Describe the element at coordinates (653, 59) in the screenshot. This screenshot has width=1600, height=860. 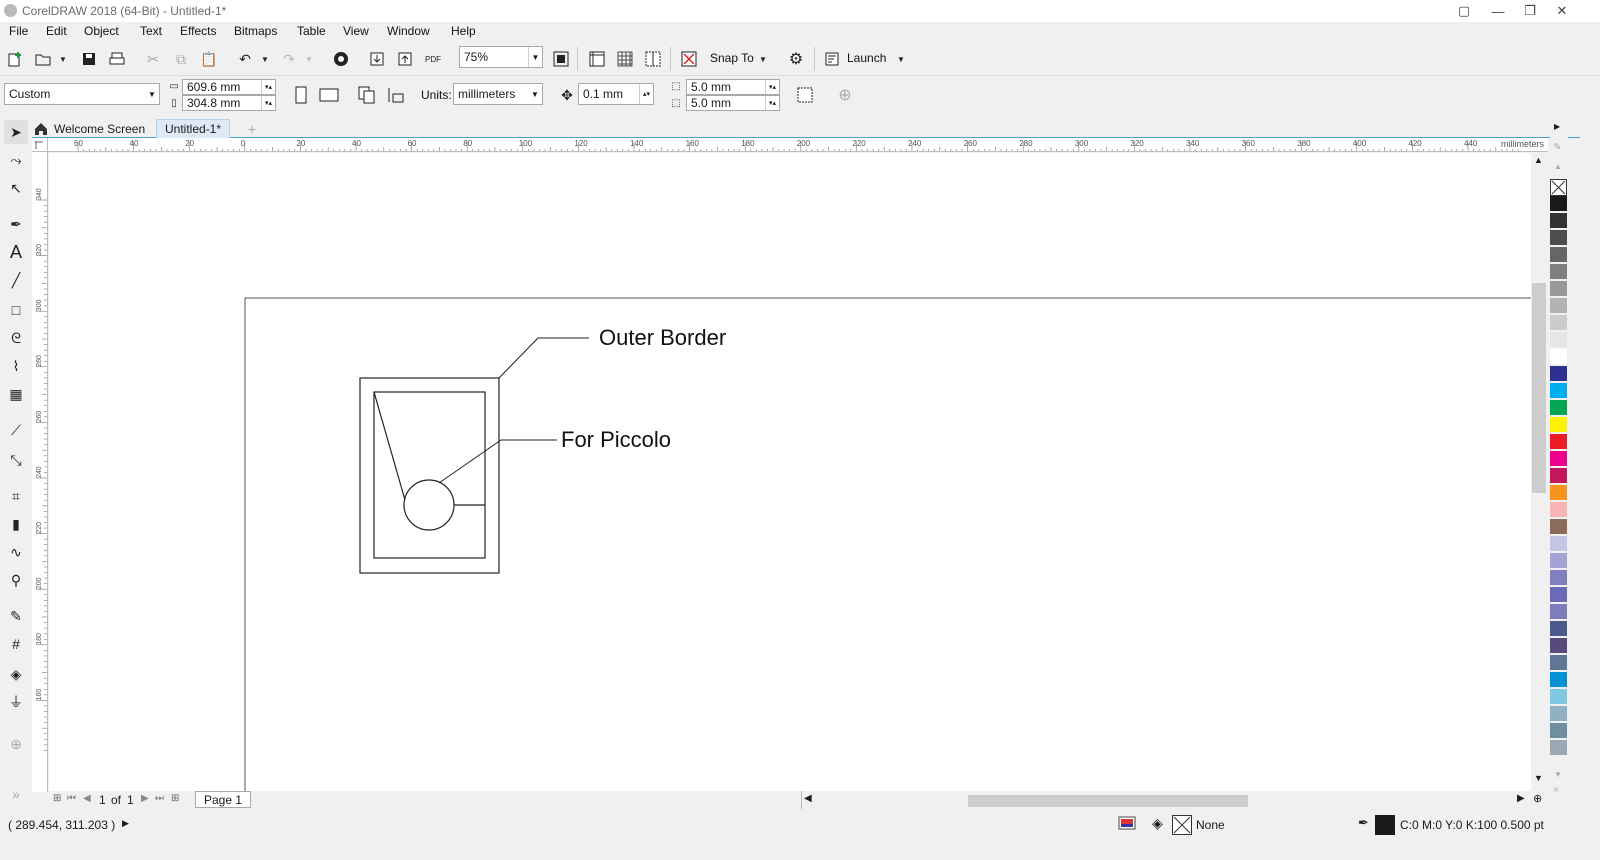
I see `show-guidelines-icon` at that location.